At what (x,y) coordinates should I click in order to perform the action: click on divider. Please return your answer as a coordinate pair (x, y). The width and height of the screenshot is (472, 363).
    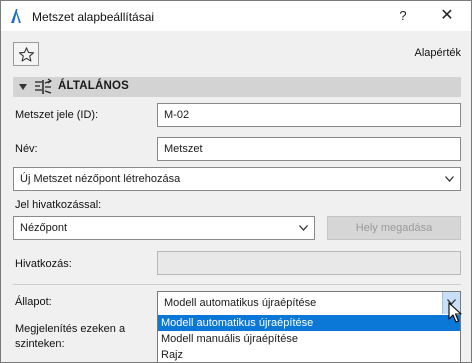
    Looking at the image, I should click on (237, 284).